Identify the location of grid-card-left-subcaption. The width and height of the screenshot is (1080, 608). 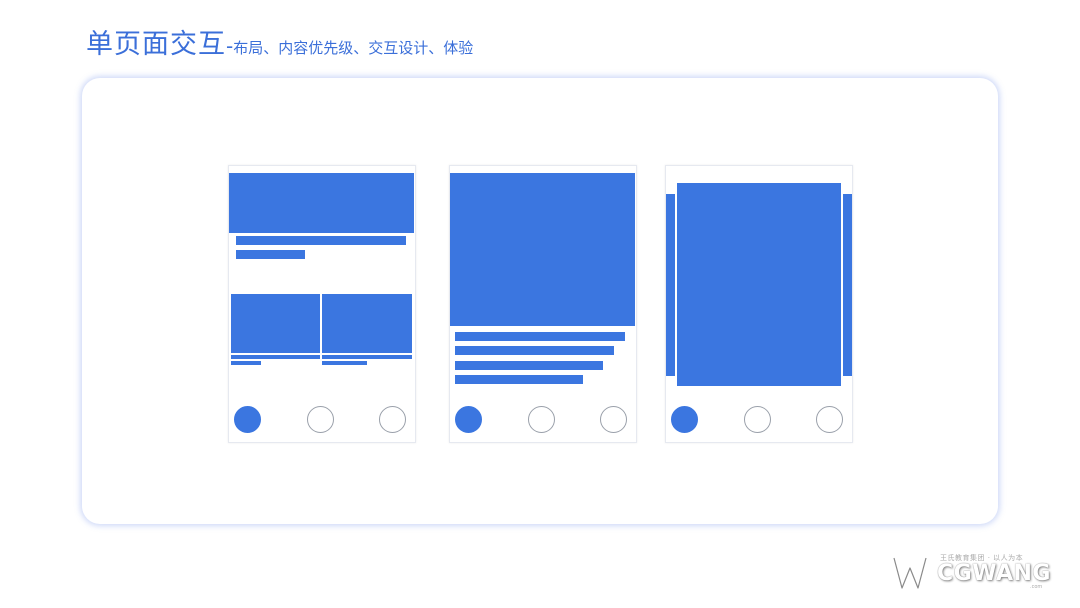
(246, 363).